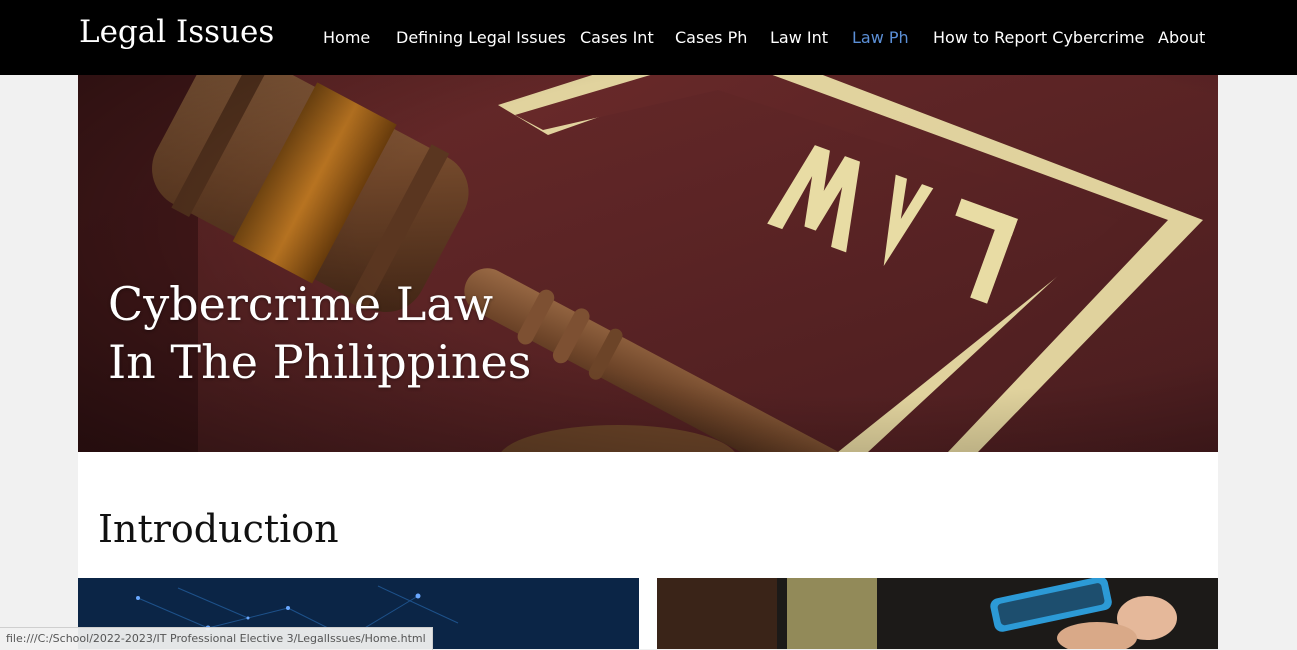  Describe the element at coordinates (617, 37) in the screenshot. I see `nav-item-cases-int: Cases Int` at that location.